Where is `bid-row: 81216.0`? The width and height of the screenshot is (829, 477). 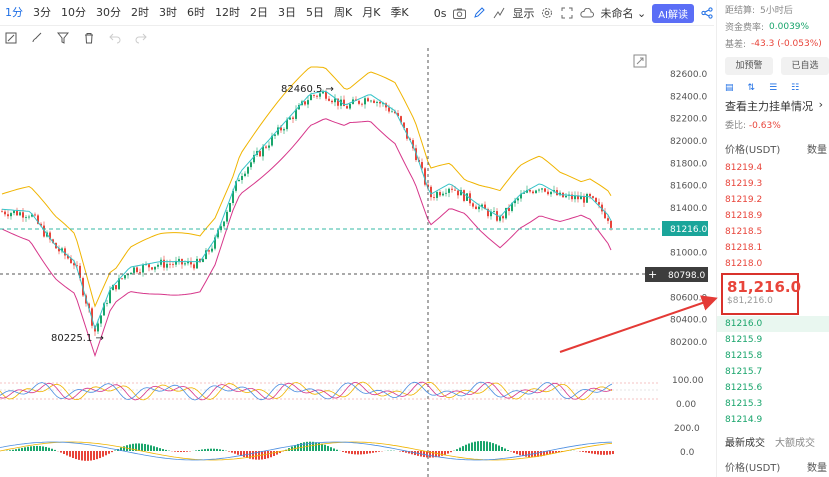 bid-row: 81216.0 is located at coordinates (773, 324).